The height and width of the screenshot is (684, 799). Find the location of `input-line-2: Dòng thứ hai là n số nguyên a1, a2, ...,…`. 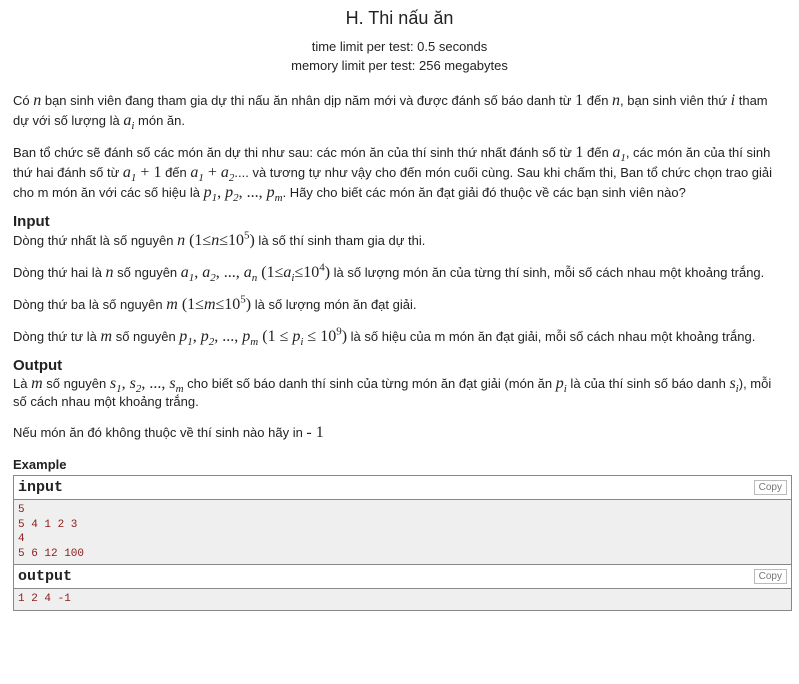

input-line-2: Dòng thứ hai là n số nguyên a1, a2, ...,… is located at coordinates (389, 273).